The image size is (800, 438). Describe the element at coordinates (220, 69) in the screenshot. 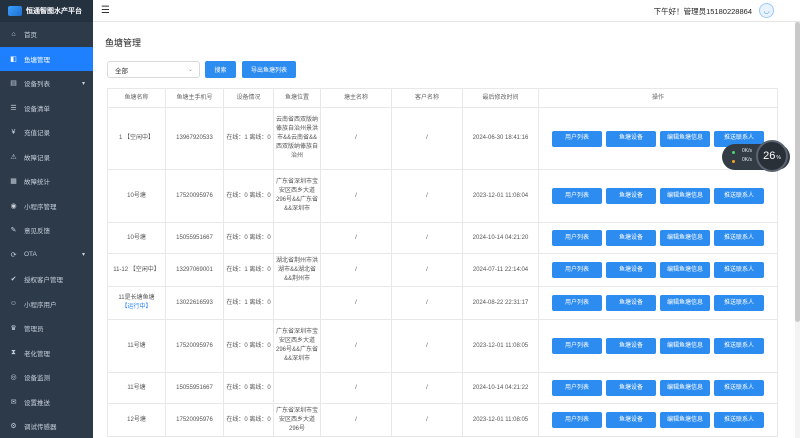

I see `search-button: 搜索` at that location.